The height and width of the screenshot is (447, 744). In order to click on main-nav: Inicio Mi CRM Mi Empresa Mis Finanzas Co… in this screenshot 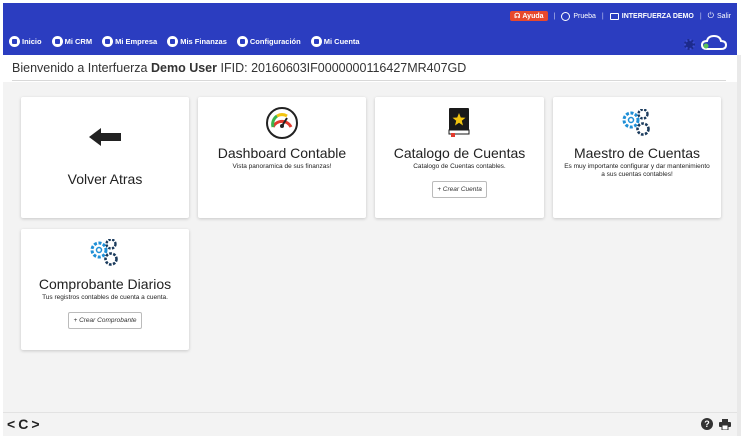, I will do `click(184, 41)`.